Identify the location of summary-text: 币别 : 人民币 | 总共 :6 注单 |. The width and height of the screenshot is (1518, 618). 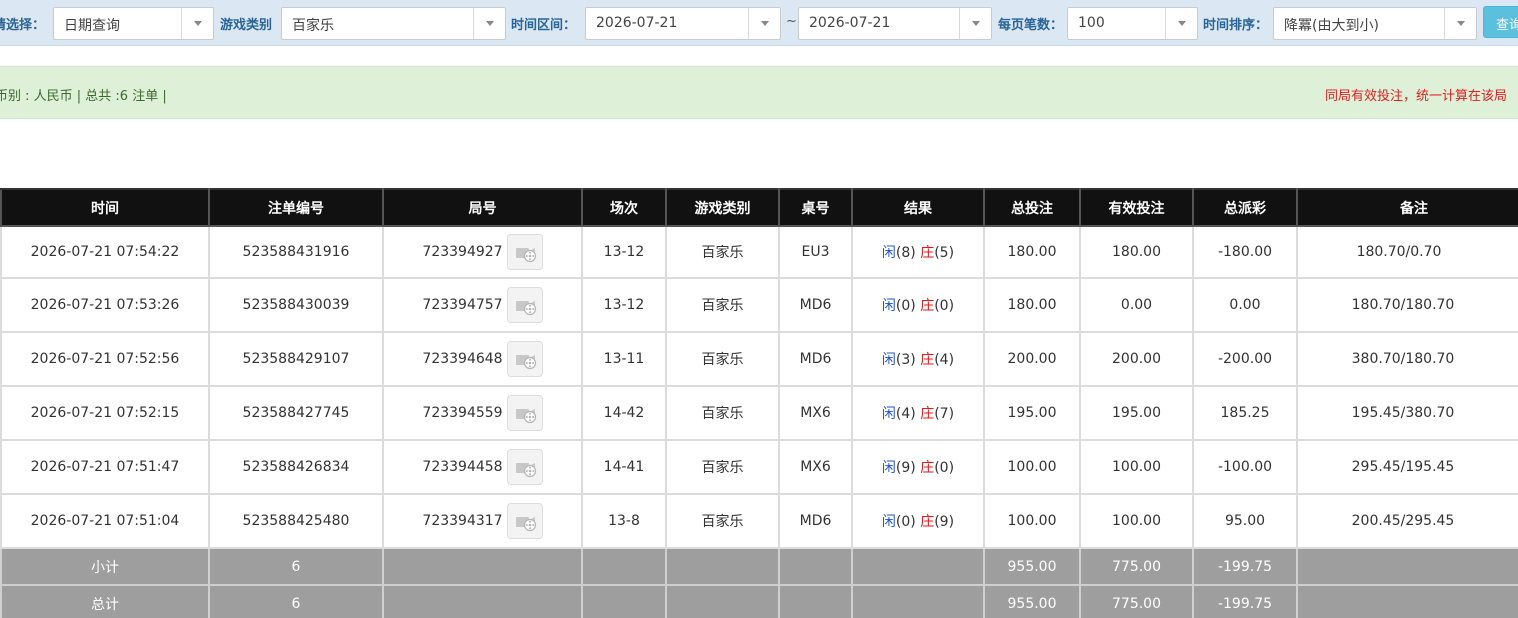
(83, 96).